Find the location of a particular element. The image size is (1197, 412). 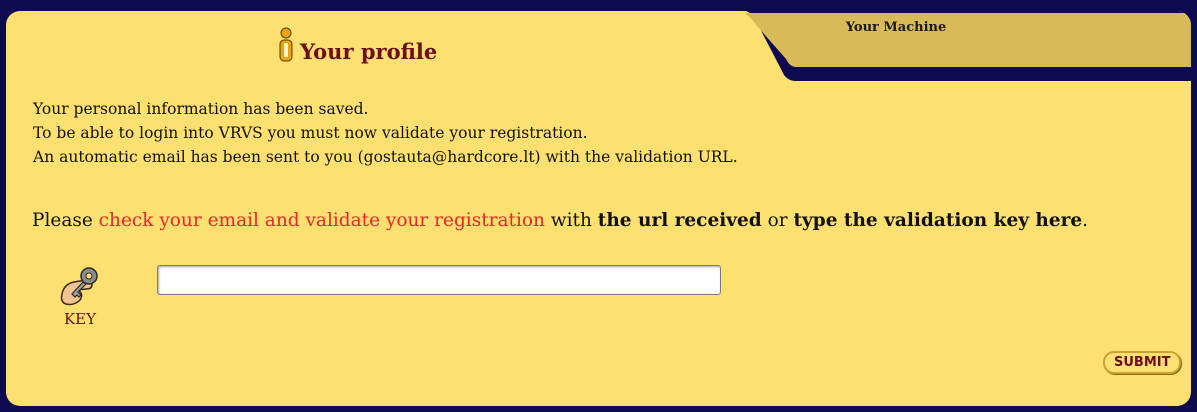

key-label: KEY is located at coordinates (80, 319).